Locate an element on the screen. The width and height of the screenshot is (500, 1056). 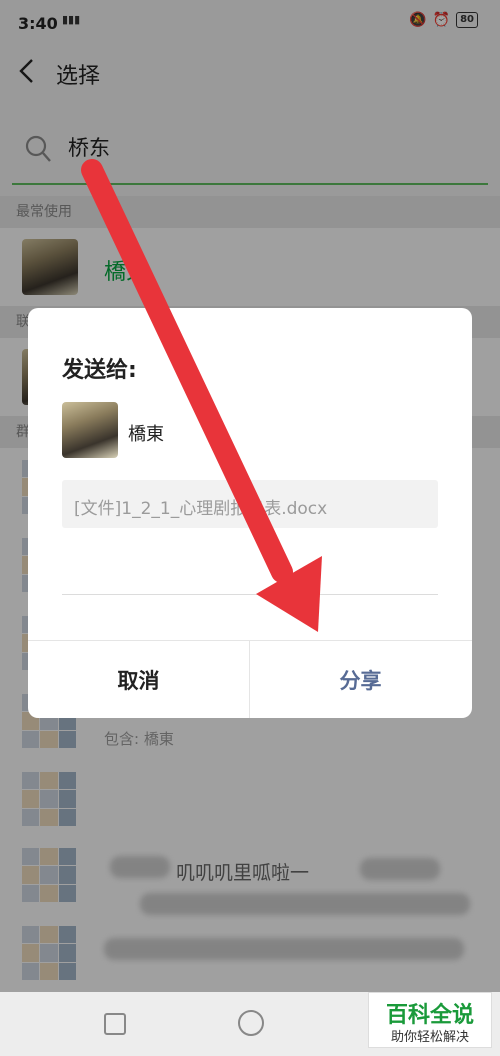
message-input-line is located at coordinates (250, 594).